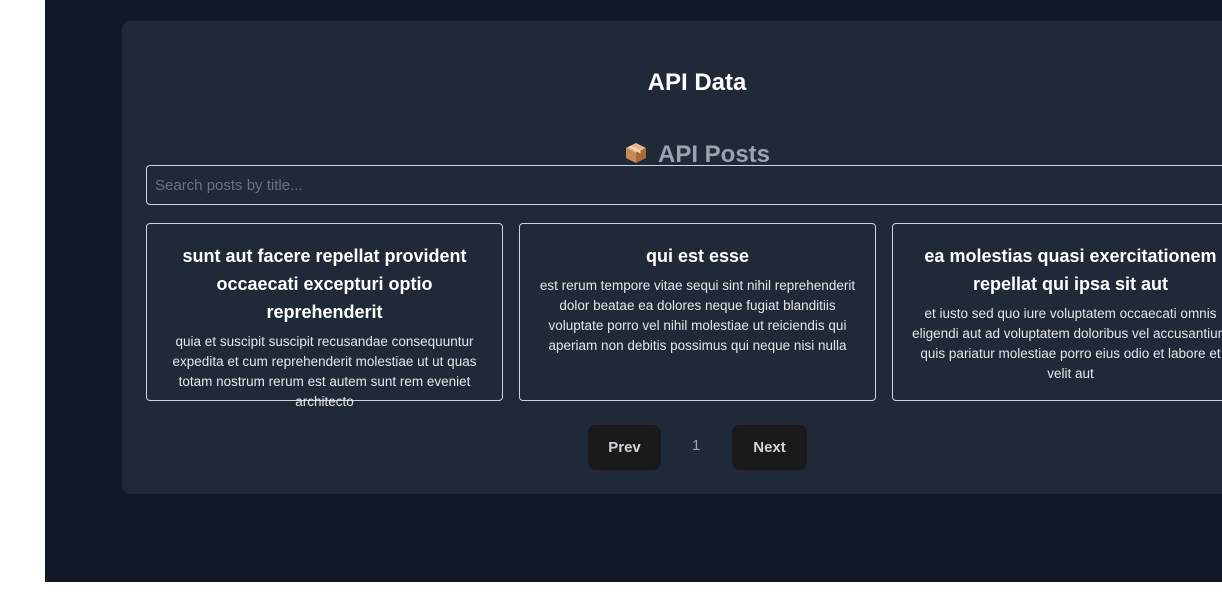  What do you see at coordinates (696, 445) in the screenshot?
I see `current-page-number: 1` at bounding box center [696, 445].